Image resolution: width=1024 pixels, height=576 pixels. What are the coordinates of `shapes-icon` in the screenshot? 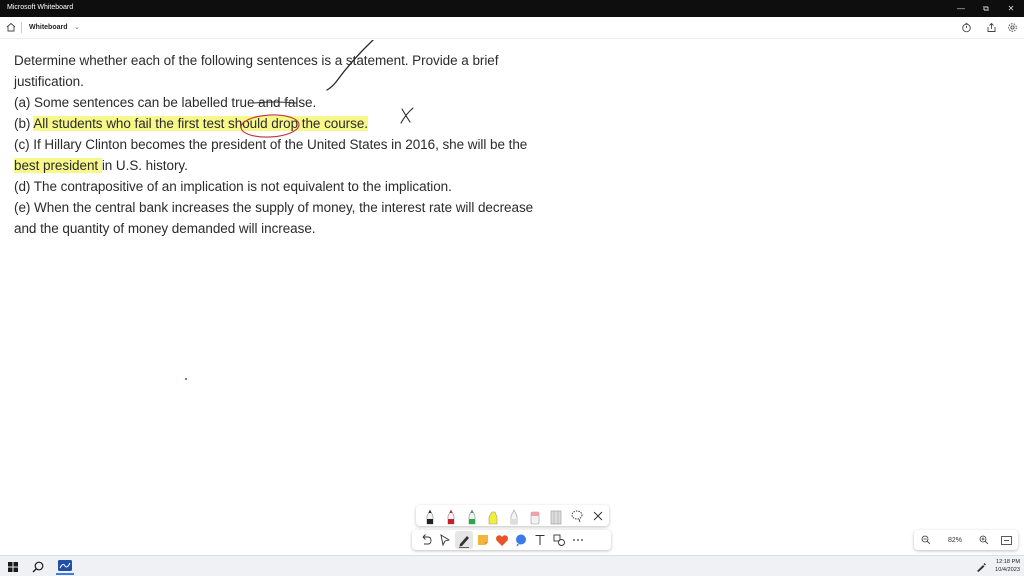 It's located at (559, 540).